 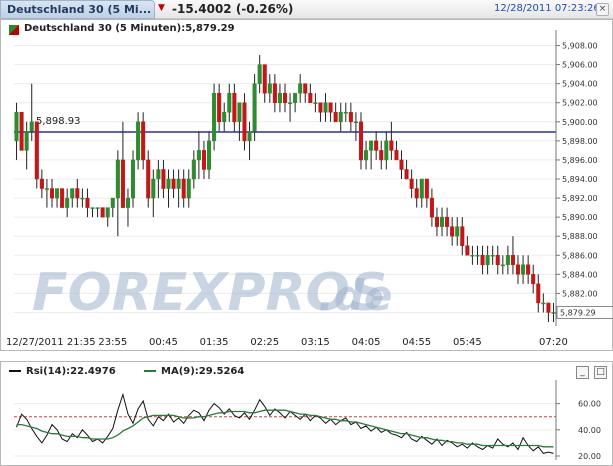 I want to click on time-tick-label: 00:45, so click(x=163, y=342).